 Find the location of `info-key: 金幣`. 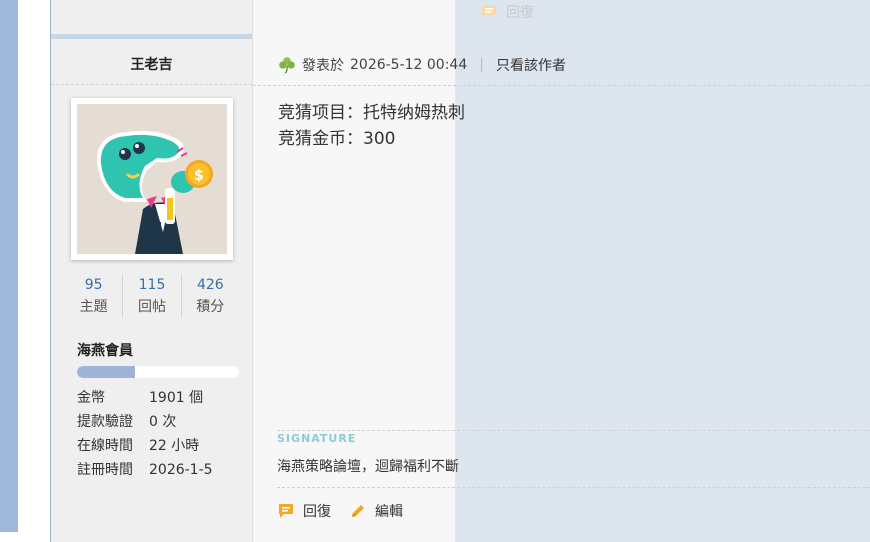

info-key: 金幣 is located at coordinates (91, 398).